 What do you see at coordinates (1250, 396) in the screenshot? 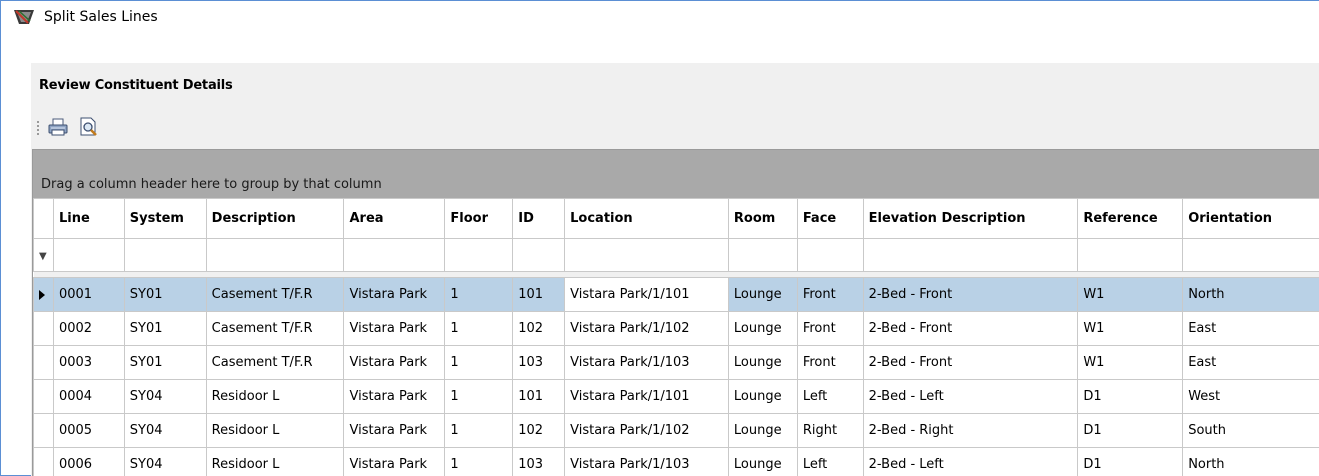
I see `cell-orientation: West` at bounding box center [1250, 396].